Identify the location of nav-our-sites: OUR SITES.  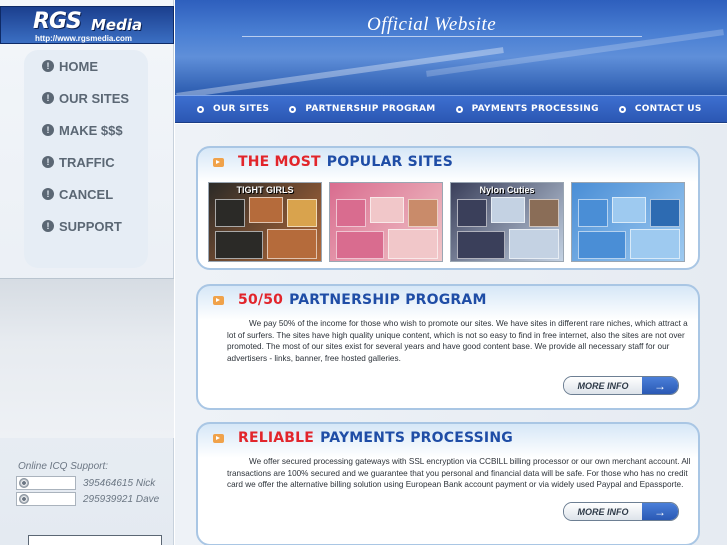
(233, 109).